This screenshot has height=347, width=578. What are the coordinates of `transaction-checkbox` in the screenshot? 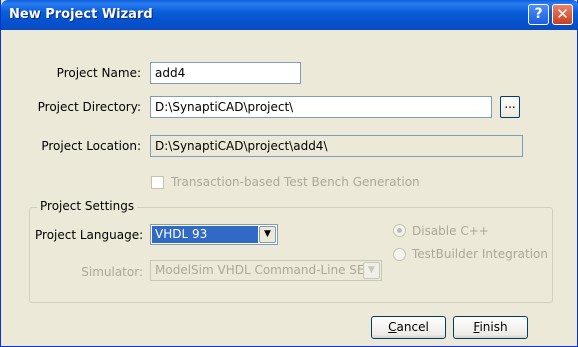 It's located at (157, 182).